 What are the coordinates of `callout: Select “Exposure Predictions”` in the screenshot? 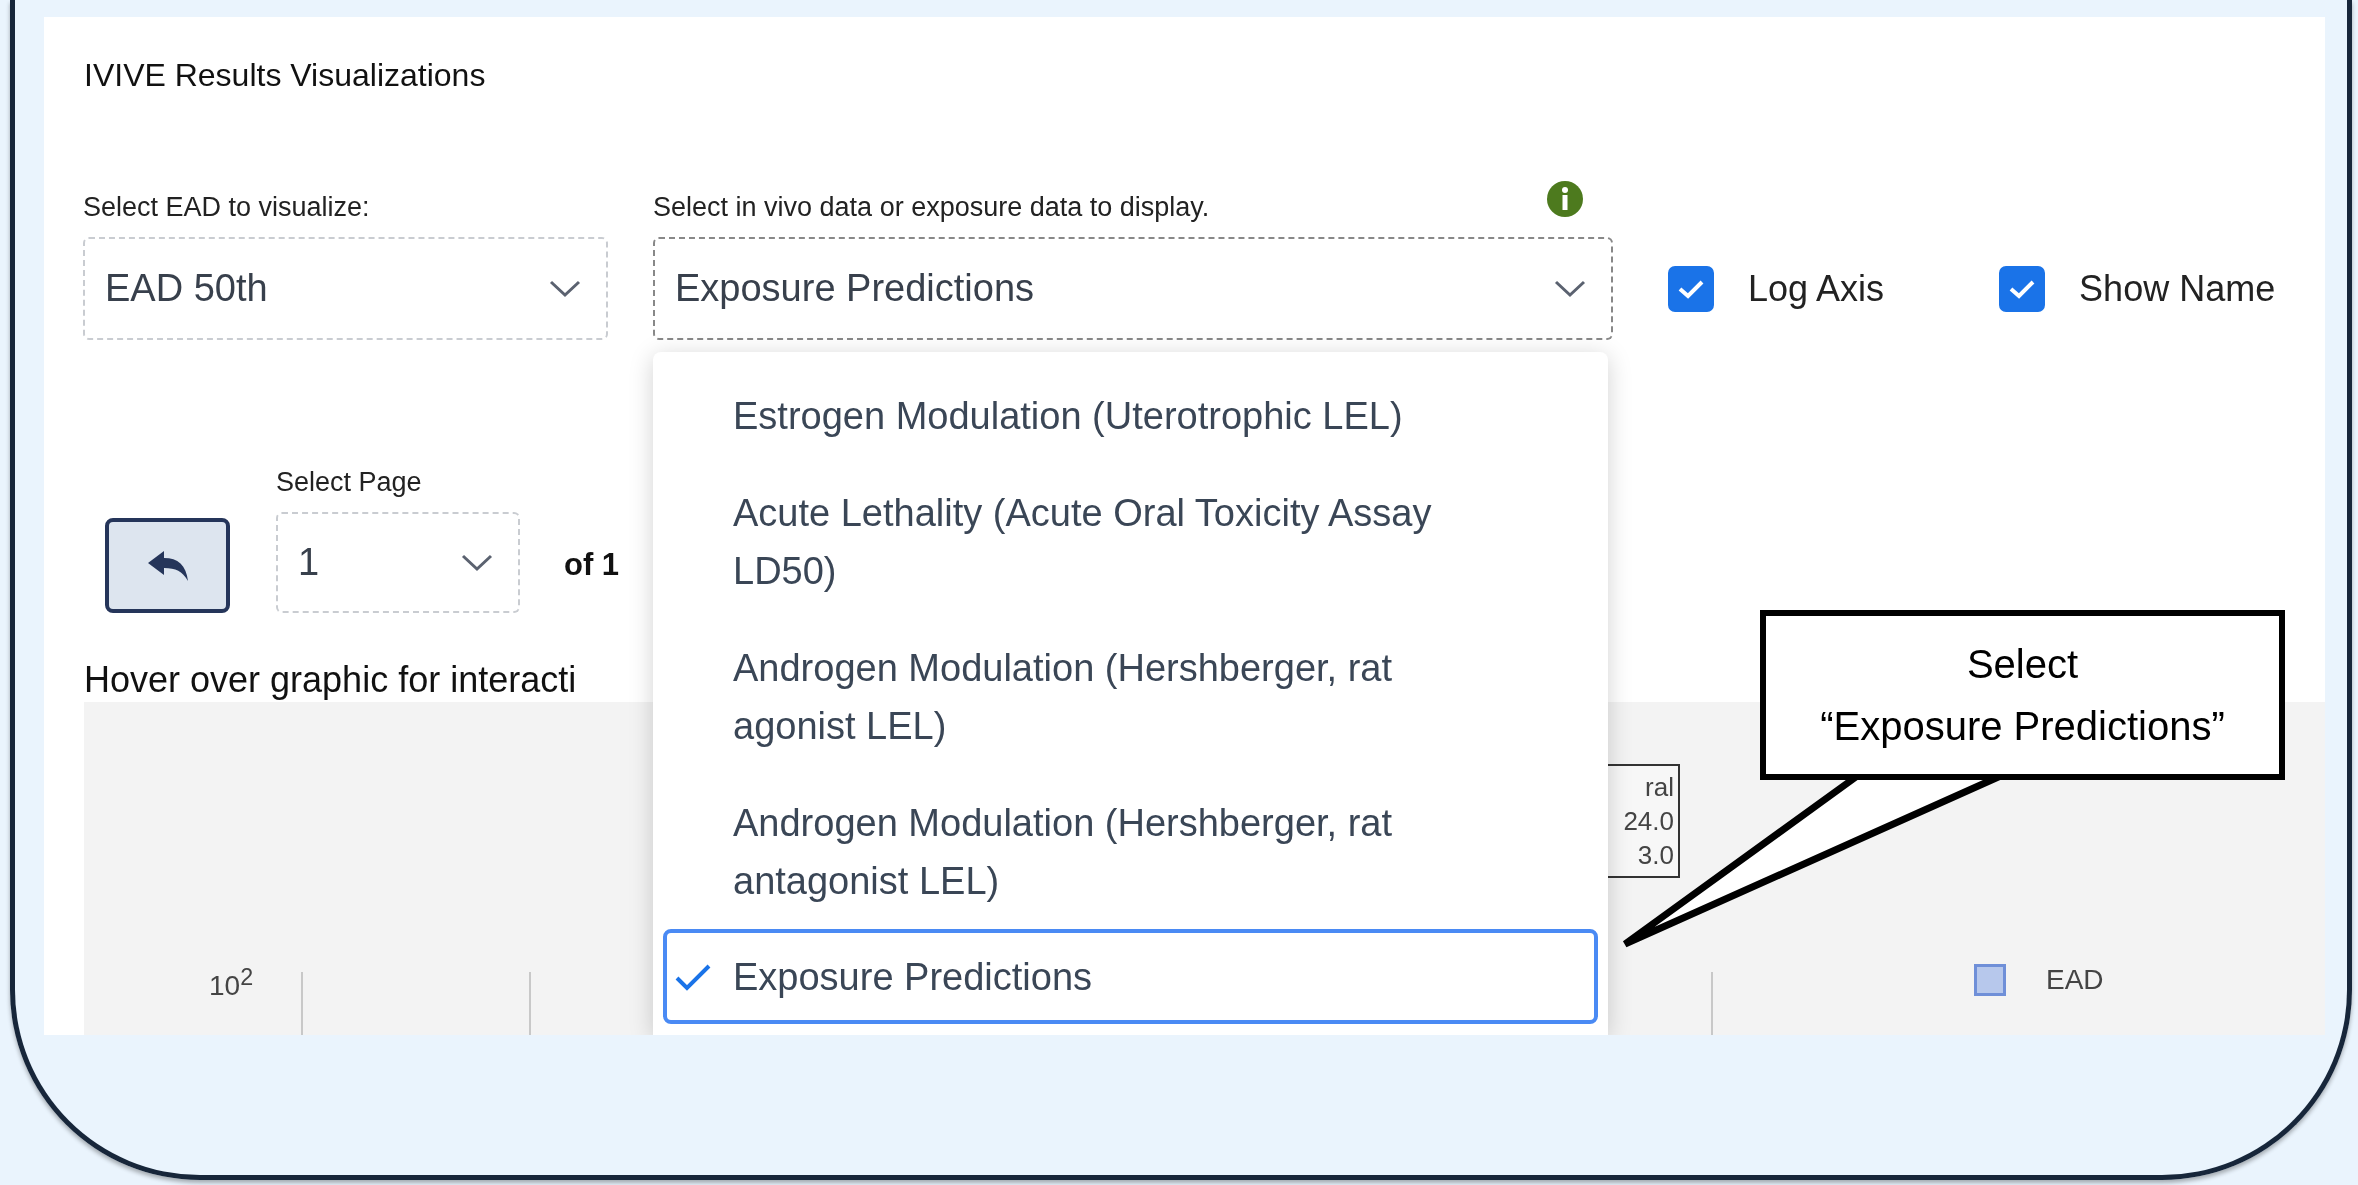 It's located at (2022, 695).